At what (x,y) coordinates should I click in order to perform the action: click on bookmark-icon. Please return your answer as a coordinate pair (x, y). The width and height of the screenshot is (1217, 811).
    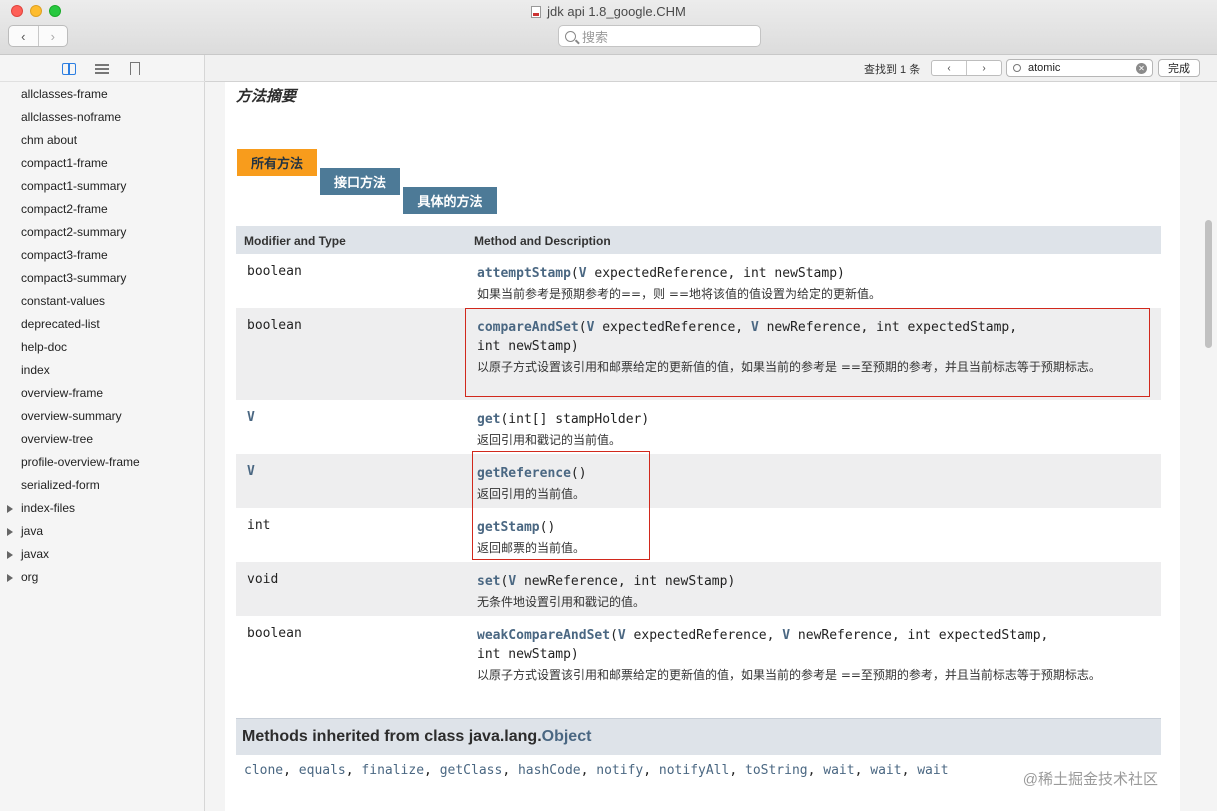
    Looking at the image, I should click on (135, 68).